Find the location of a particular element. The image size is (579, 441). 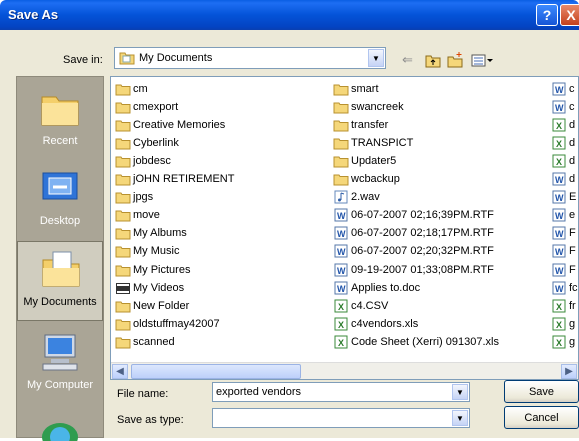

file-list-item: W 06-07-2007 02;20;32PM.RTF is located at coordinates (413, 251).